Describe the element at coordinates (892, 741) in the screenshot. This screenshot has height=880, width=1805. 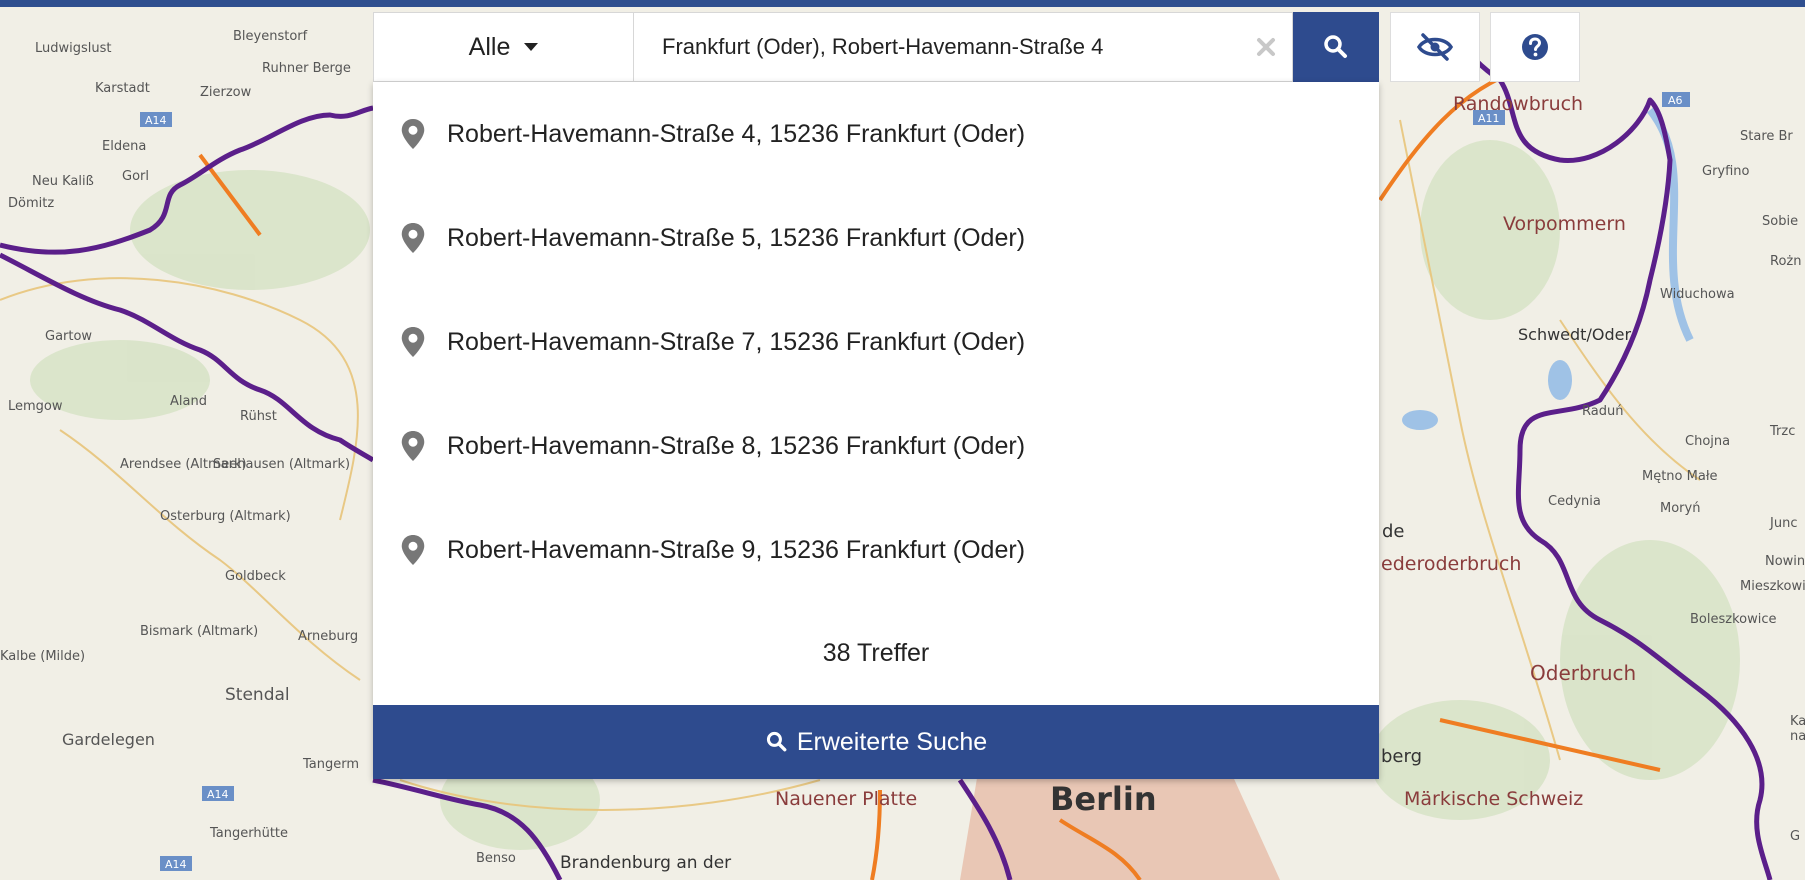
I see `advanced-search-label: Erweiterte Suche` at that location.